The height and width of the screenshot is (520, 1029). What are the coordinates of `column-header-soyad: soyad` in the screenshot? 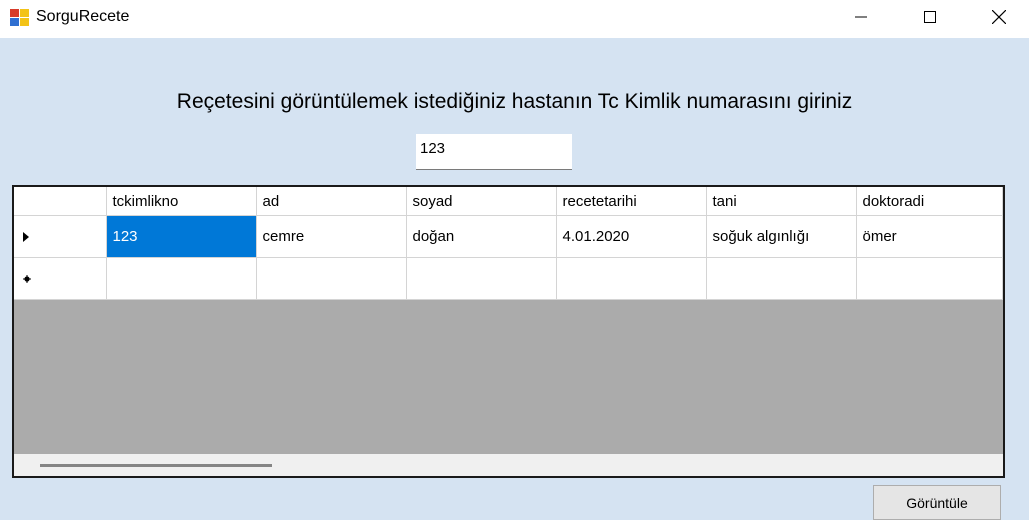 It's located at (481, 201).